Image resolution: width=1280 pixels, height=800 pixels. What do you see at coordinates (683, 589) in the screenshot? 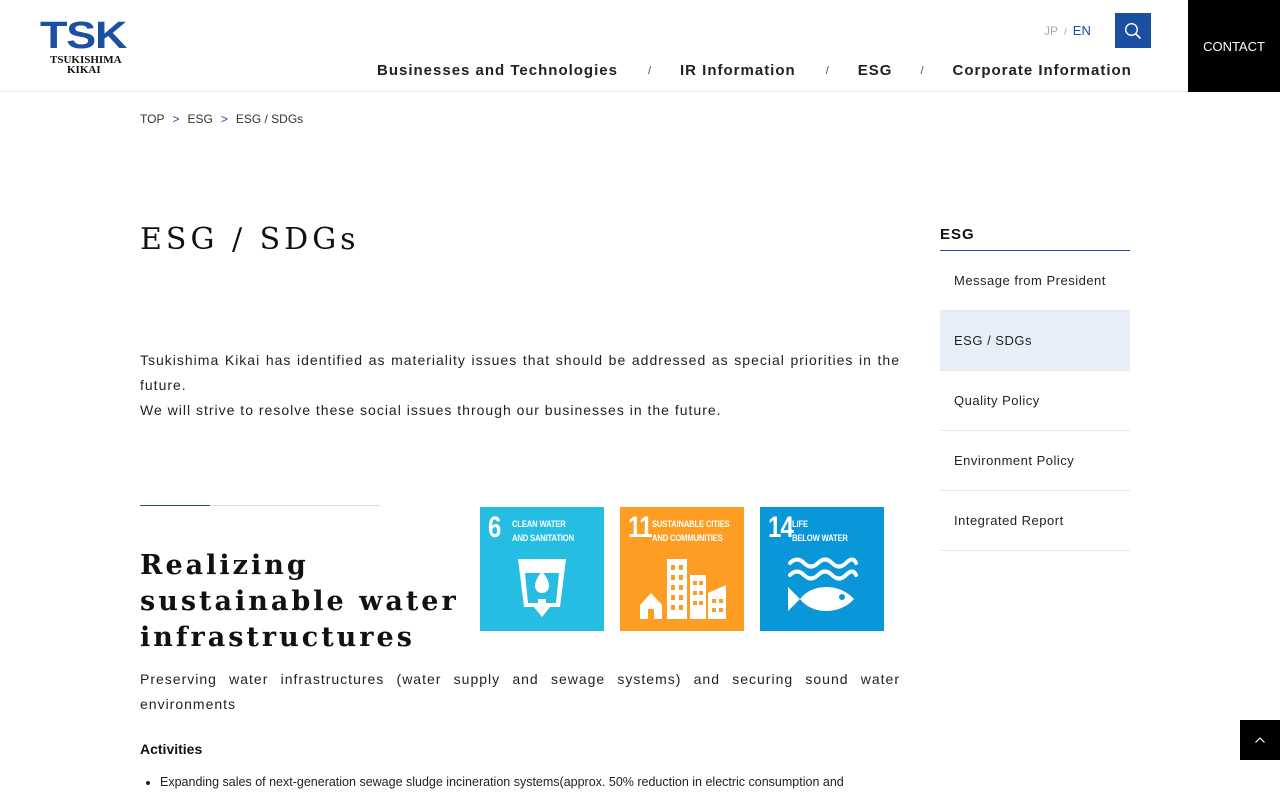
I see `city-buildings-icon` at bounding box center [683, 589].